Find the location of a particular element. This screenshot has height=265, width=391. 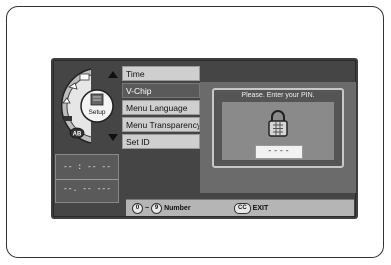

status-divider is located at coordinates (87, 179).